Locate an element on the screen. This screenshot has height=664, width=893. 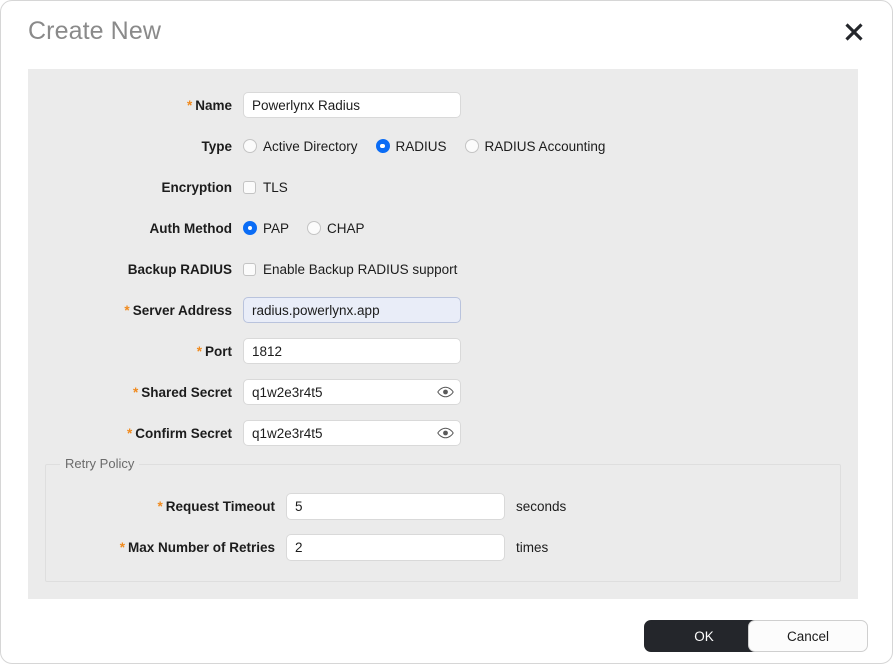
label-port: * Port is located at coordinates (214, 351).